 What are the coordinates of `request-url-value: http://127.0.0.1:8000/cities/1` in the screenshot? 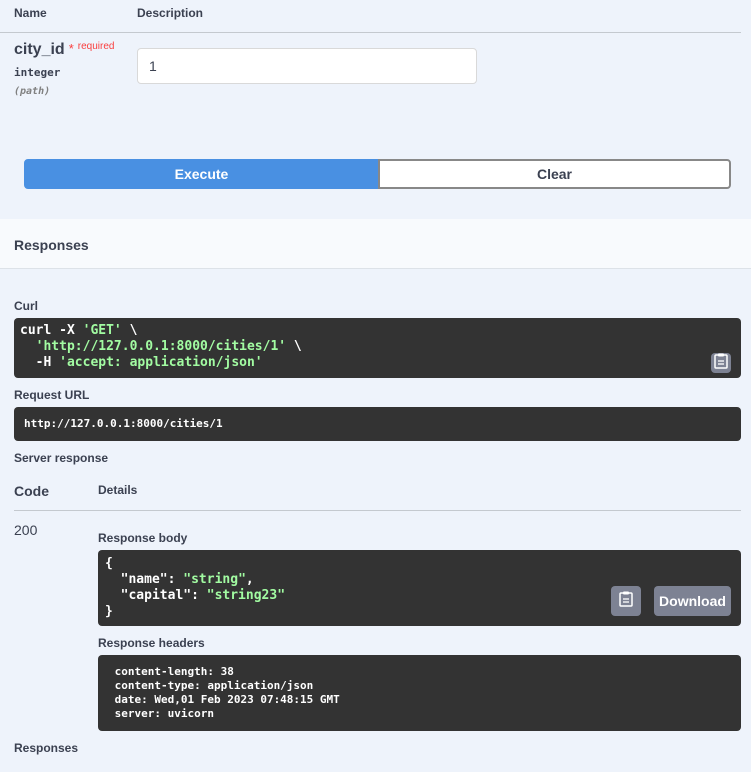 It's located at (123, 423).